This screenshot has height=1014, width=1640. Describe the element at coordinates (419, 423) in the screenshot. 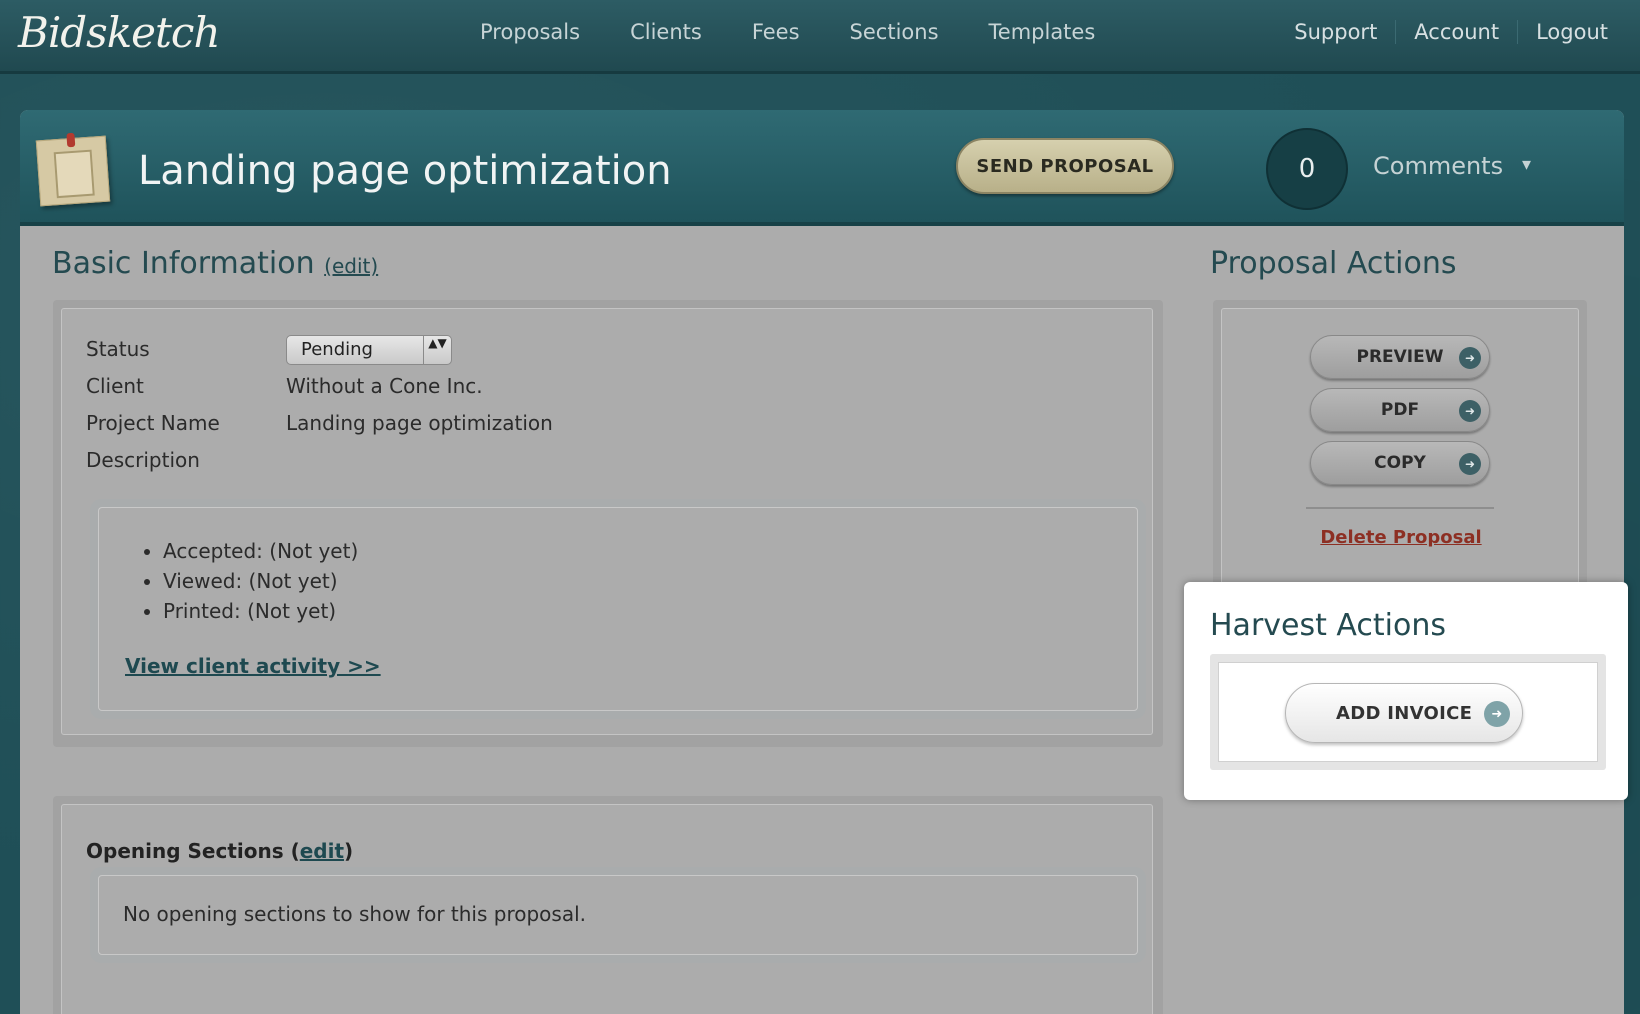

I see `project-name-value: Landing page optimization` at that location.